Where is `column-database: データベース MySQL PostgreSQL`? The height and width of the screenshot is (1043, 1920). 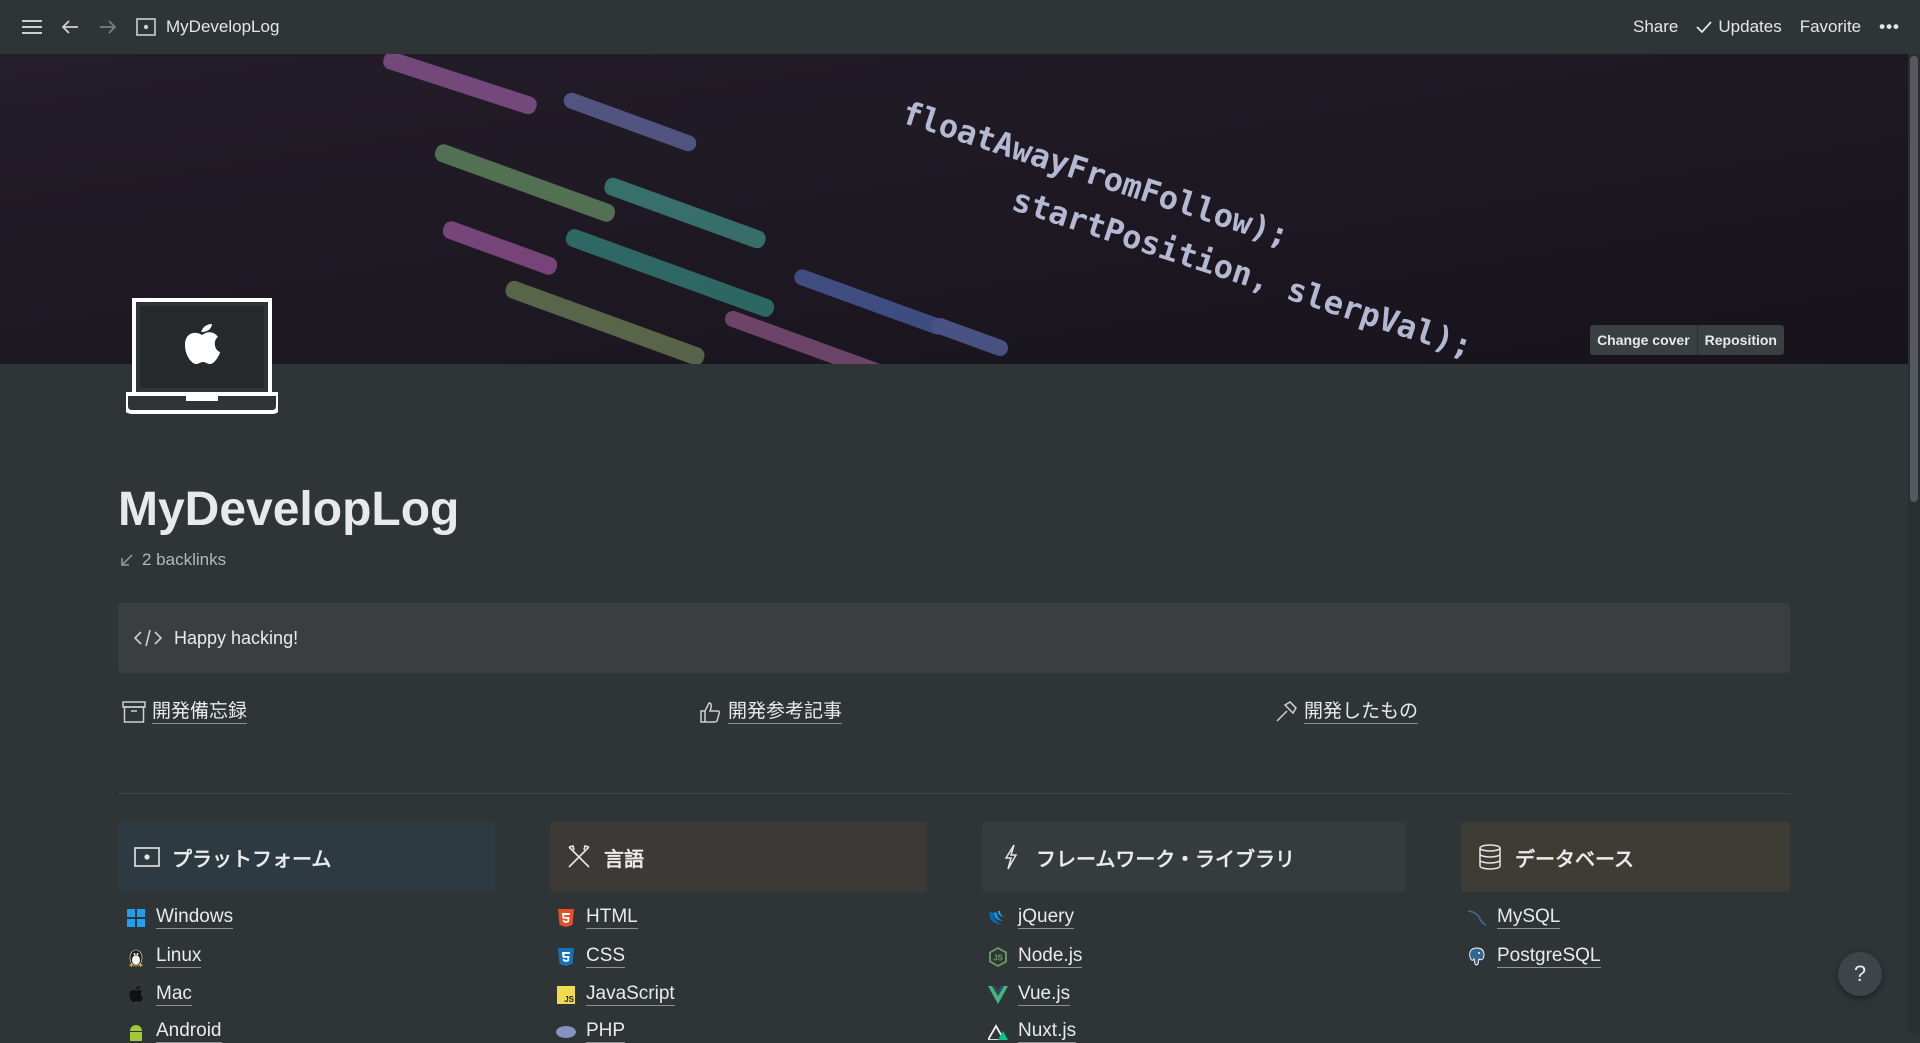
column-database: データベース MySQL PostgreSQL is located at coordinates (1625, 895).